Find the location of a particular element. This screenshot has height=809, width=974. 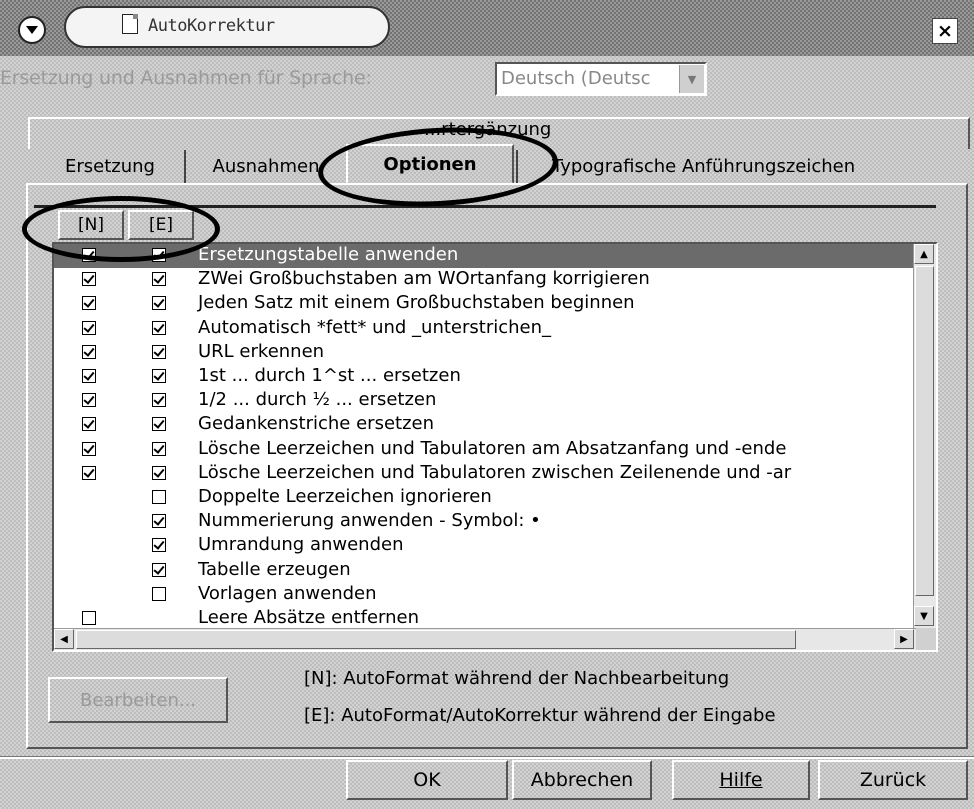

cancel-button: Abbrechen is located at coordinates (582, 780).